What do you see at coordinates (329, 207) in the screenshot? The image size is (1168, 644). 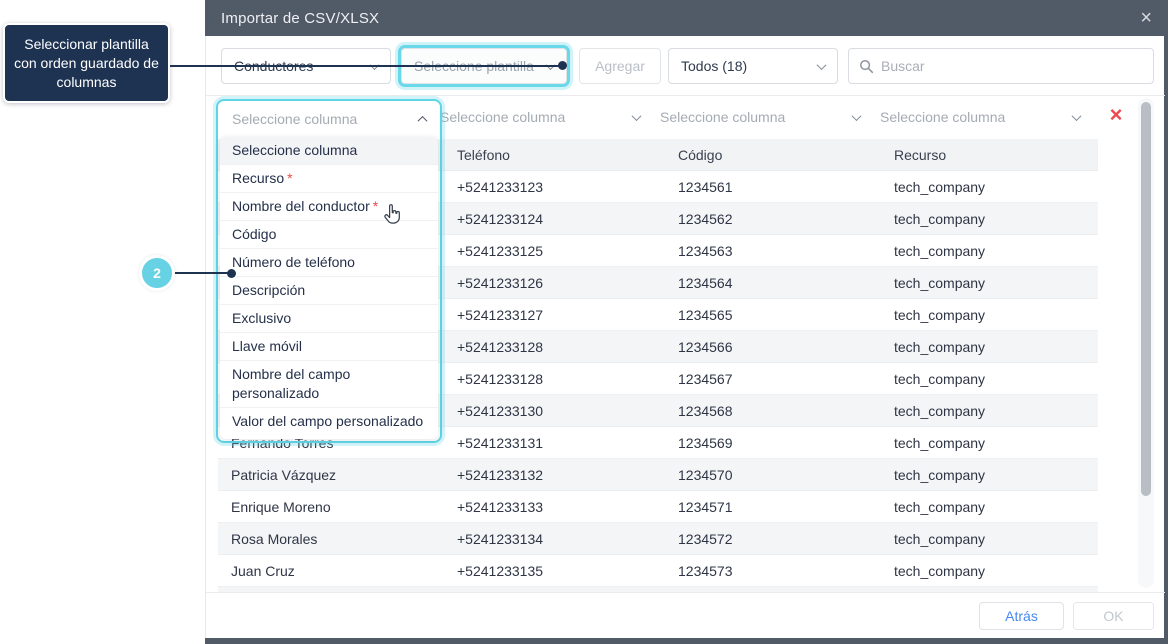 I see `dropdown-option: Nombre del conductor *` at bounding box center [329, 207].